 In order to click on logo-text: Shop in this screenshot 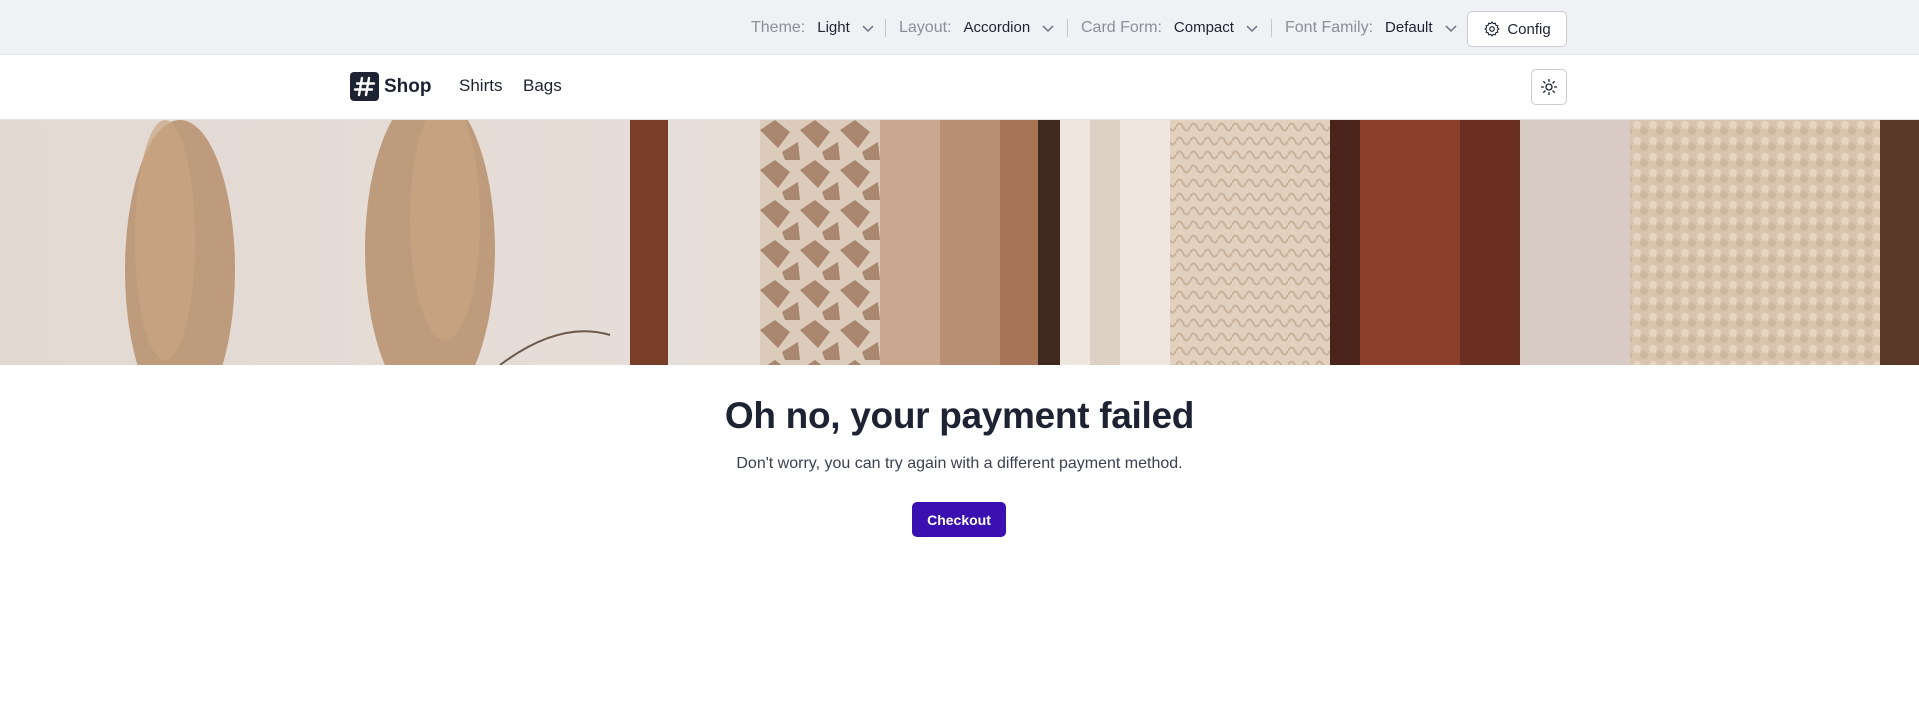, I will do `click(408, 86)`.